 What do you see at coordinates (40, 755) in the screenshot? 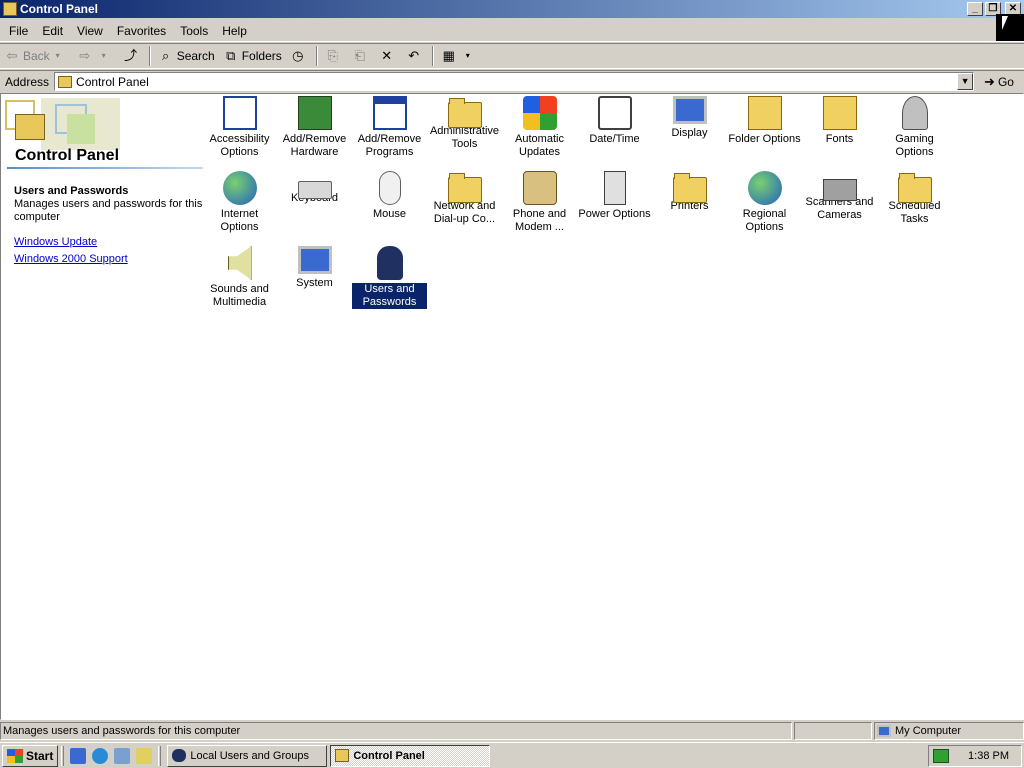
I see `start-label: Start` at bounding box center [40, 755].